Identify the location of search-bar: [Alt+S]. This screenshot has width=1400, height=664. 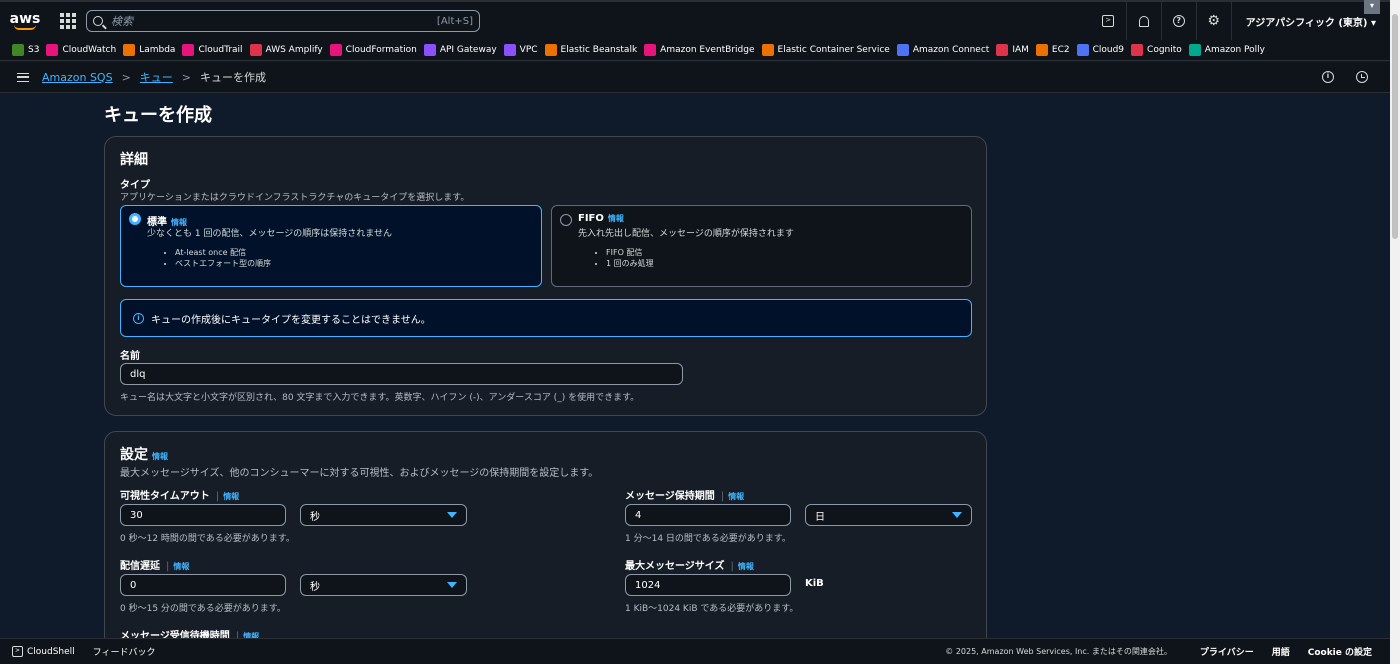
(283, 21).